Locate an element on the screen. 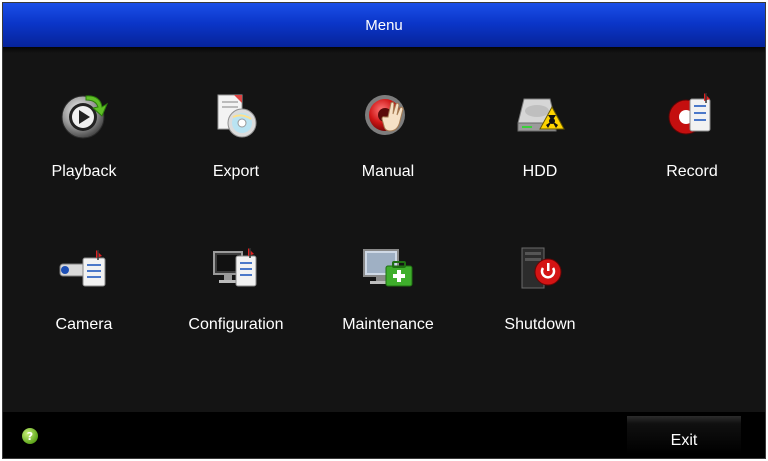  shutdown-icon is located at coordinates (540, 268).